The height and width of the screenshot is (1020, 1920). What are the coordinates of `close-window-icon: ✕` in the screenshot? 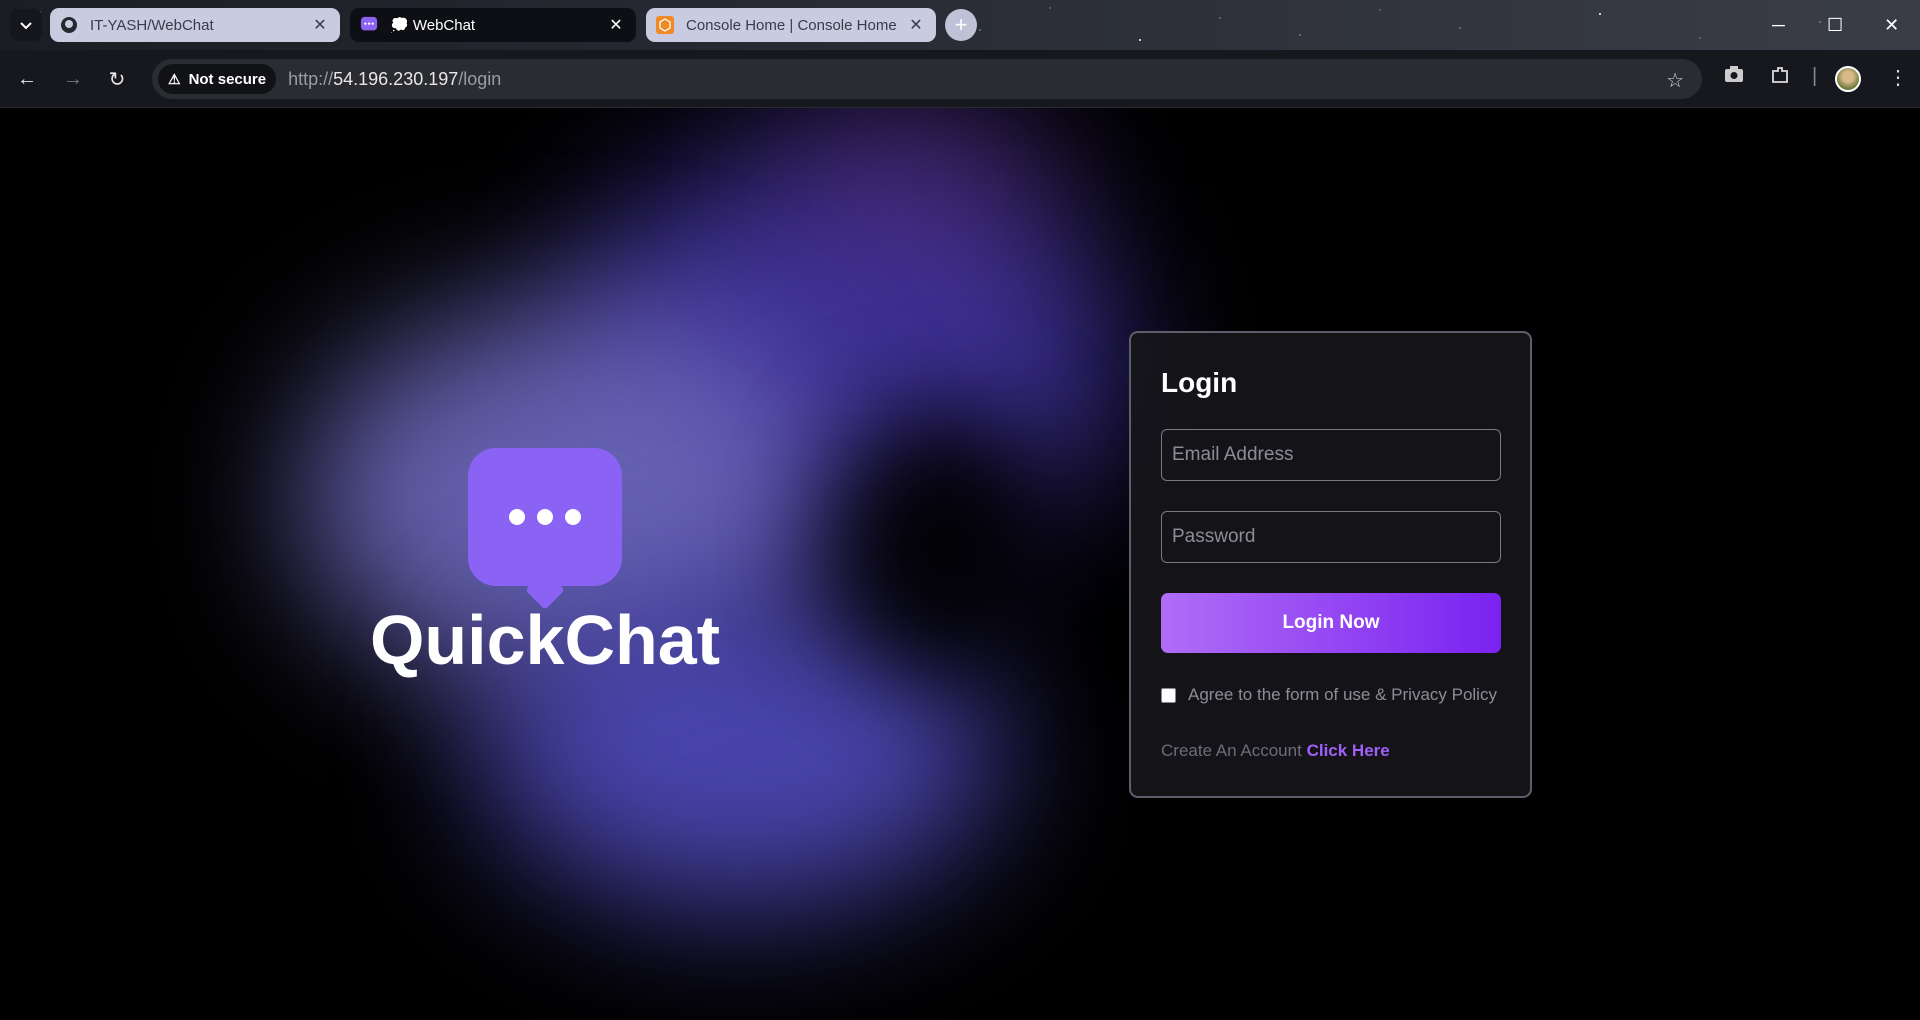 It's located at (1891, 25).